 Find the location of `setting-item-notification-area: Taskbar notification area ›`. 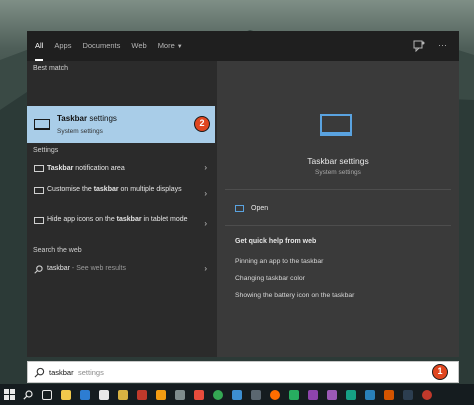

setting-item-notification-area: Taskbar notification area › is located at coordinates (121, 169).